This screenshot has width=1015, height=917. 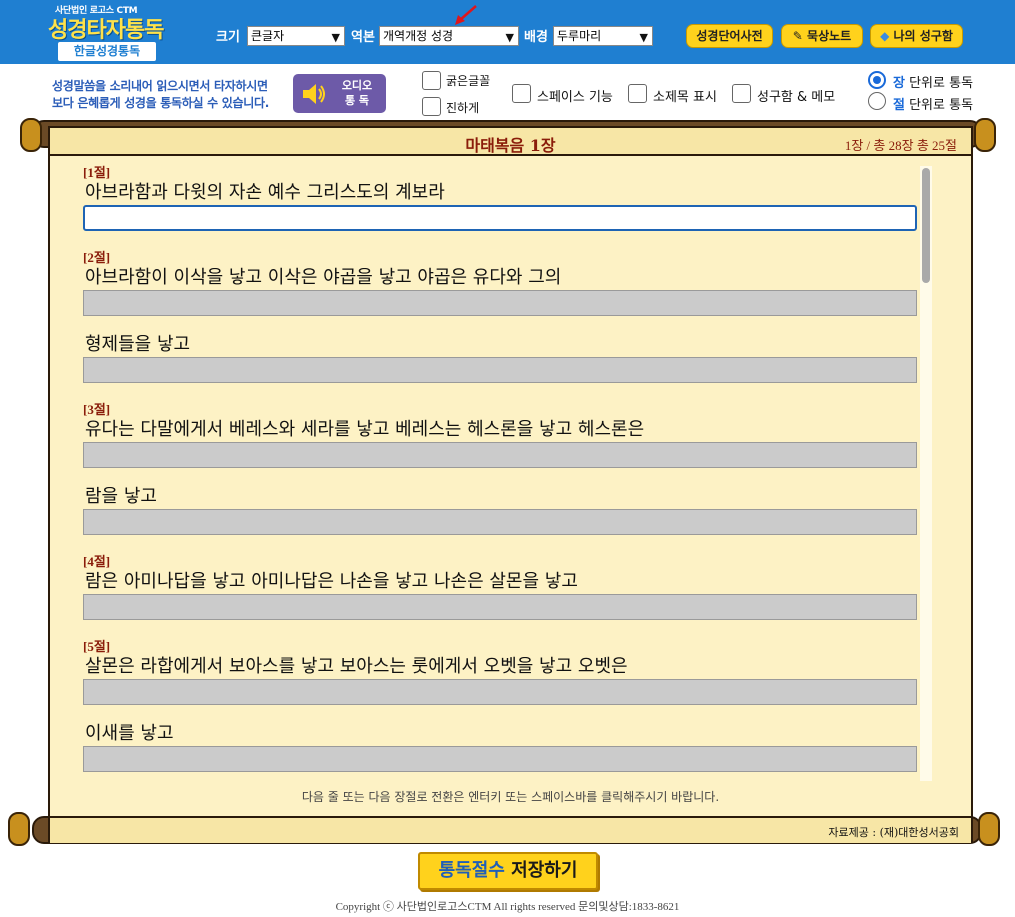 I want to click on size-label: 크기, so click(x=228, y=37).